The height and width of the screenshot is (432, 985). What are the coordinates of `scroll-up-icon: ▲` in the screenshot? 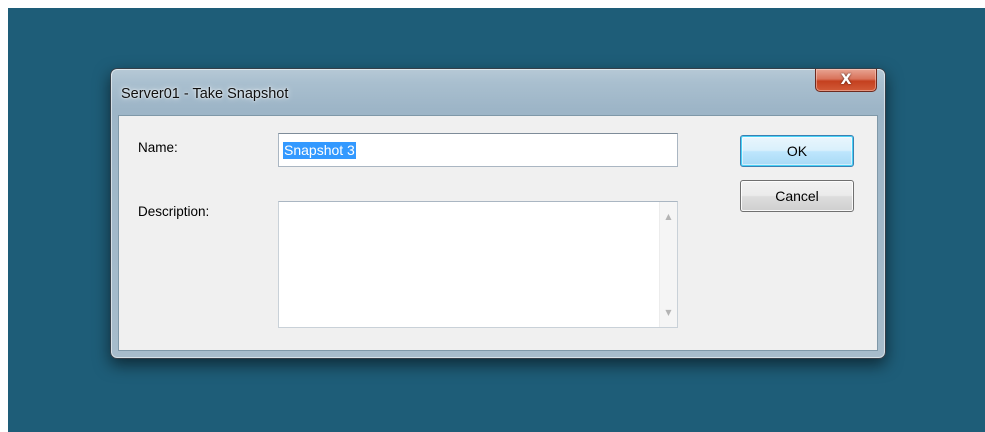 It's located at (668, 216).